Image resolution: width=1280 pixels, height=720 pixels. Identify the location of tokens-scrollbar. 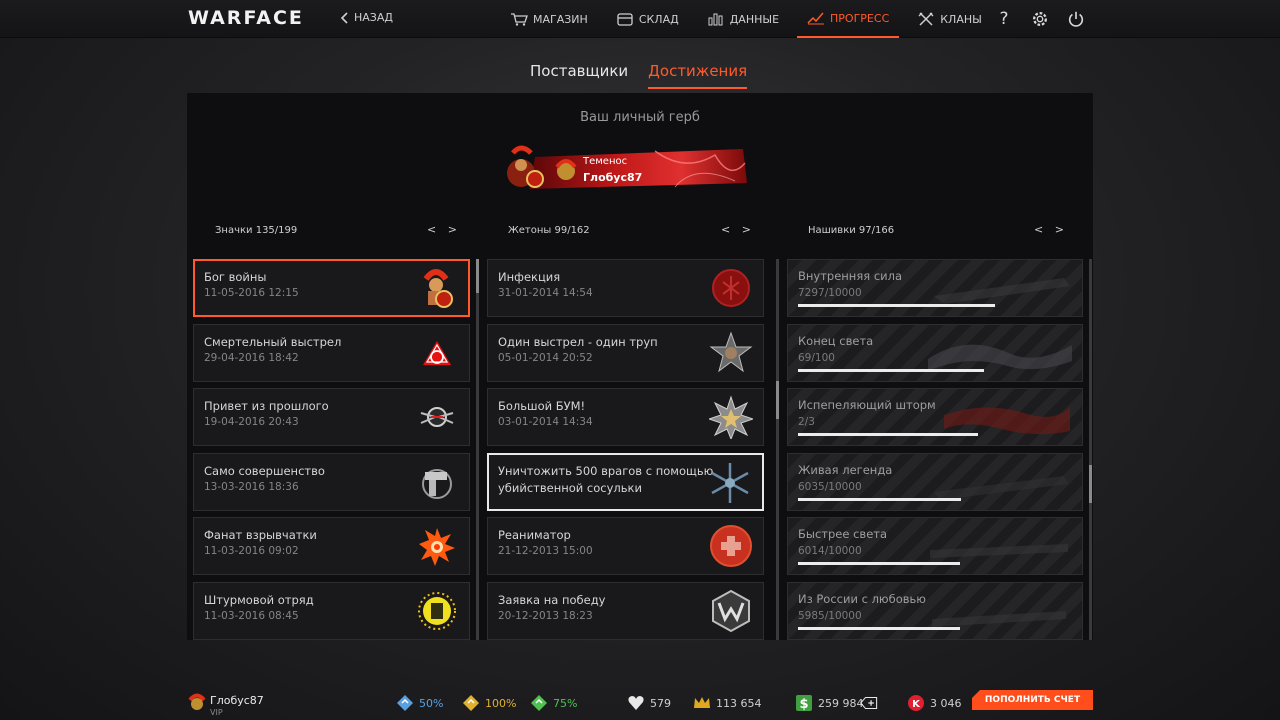
(777, 449).